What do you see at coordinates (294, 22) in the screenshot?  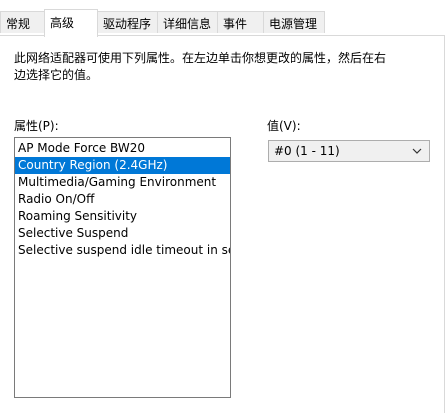 I see `tab-power-management: 电源管理` at bounding box center [294, 22].